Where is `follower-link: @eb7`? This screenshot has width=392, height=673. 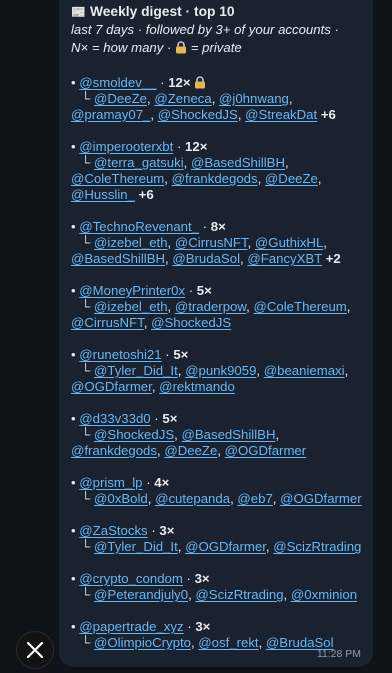 follower-link: @eb7 is located at coordinates (254, 498).